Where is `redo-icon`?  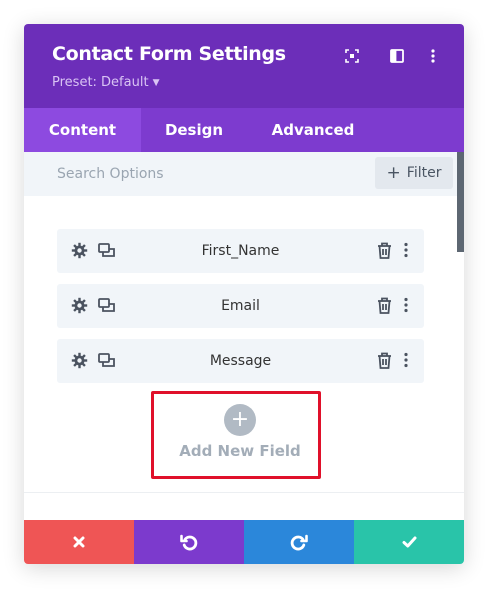
redo-icon is located at coordinates (299, 542).